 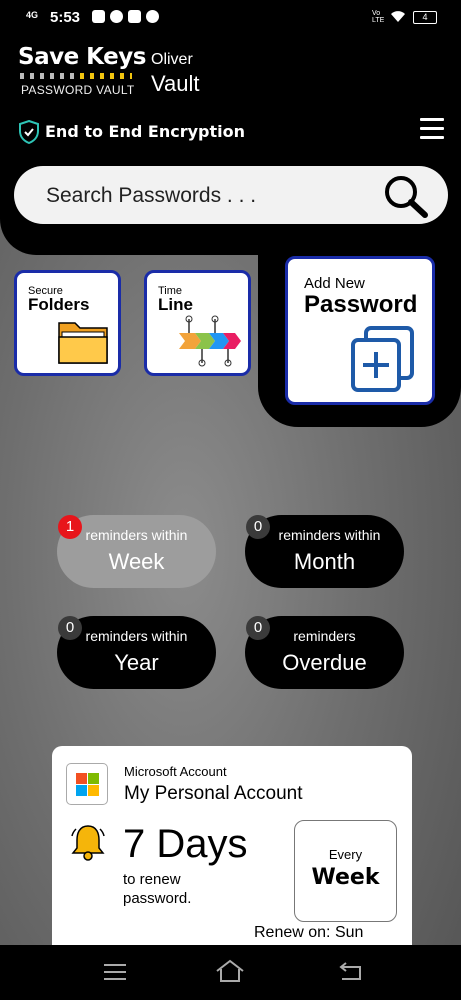 I want to click on encryption-label: End to End Encryption, so click(x=145, y=131).